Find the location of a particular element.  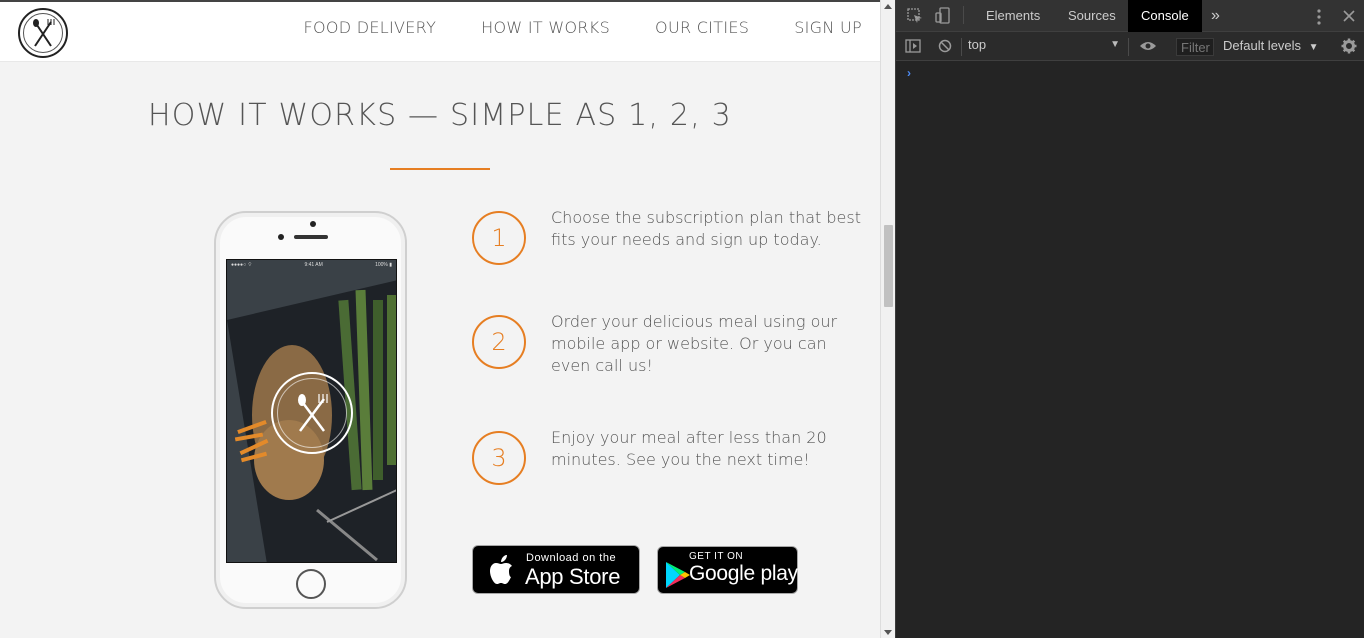

header-top-border is located at coordinates (440, 1).